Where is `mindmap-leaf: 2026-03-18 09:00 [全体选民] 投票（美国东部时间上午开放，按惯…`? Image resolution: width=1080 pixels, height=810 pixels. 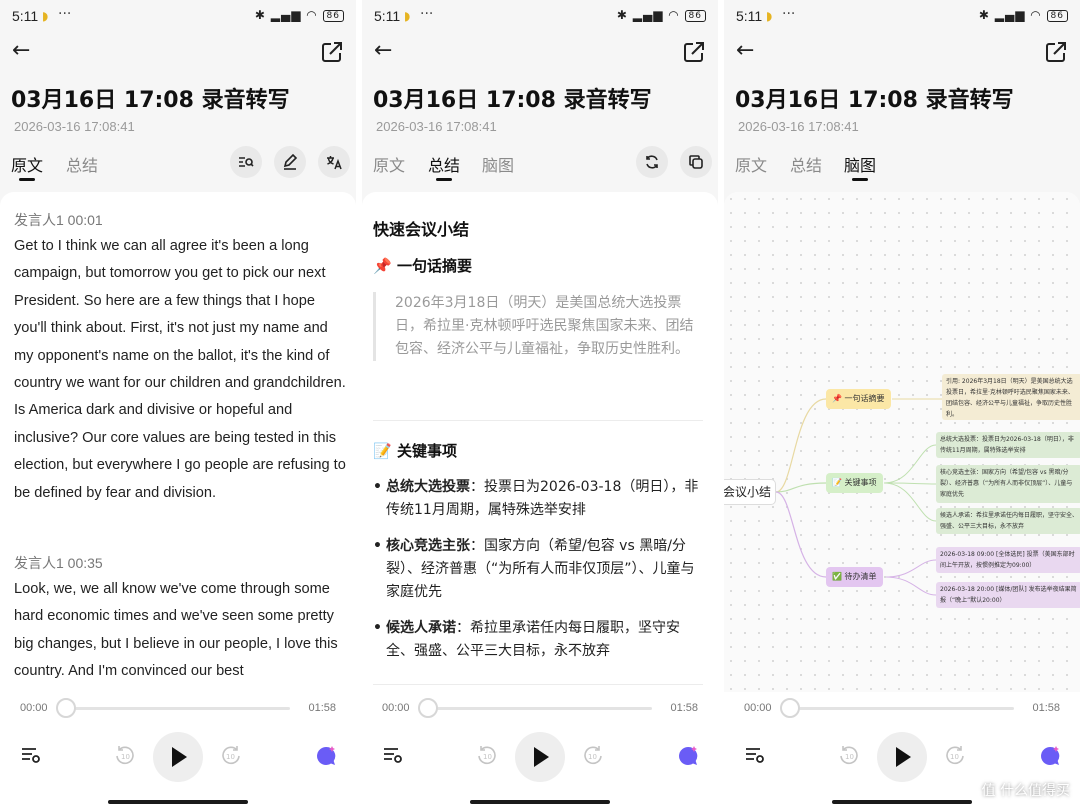
mindmap-leaf: 2026-03-18 09:00 [全体选民] 投票（美国东部时间上午开放，按惯… is located at coordinates (1008, 560).